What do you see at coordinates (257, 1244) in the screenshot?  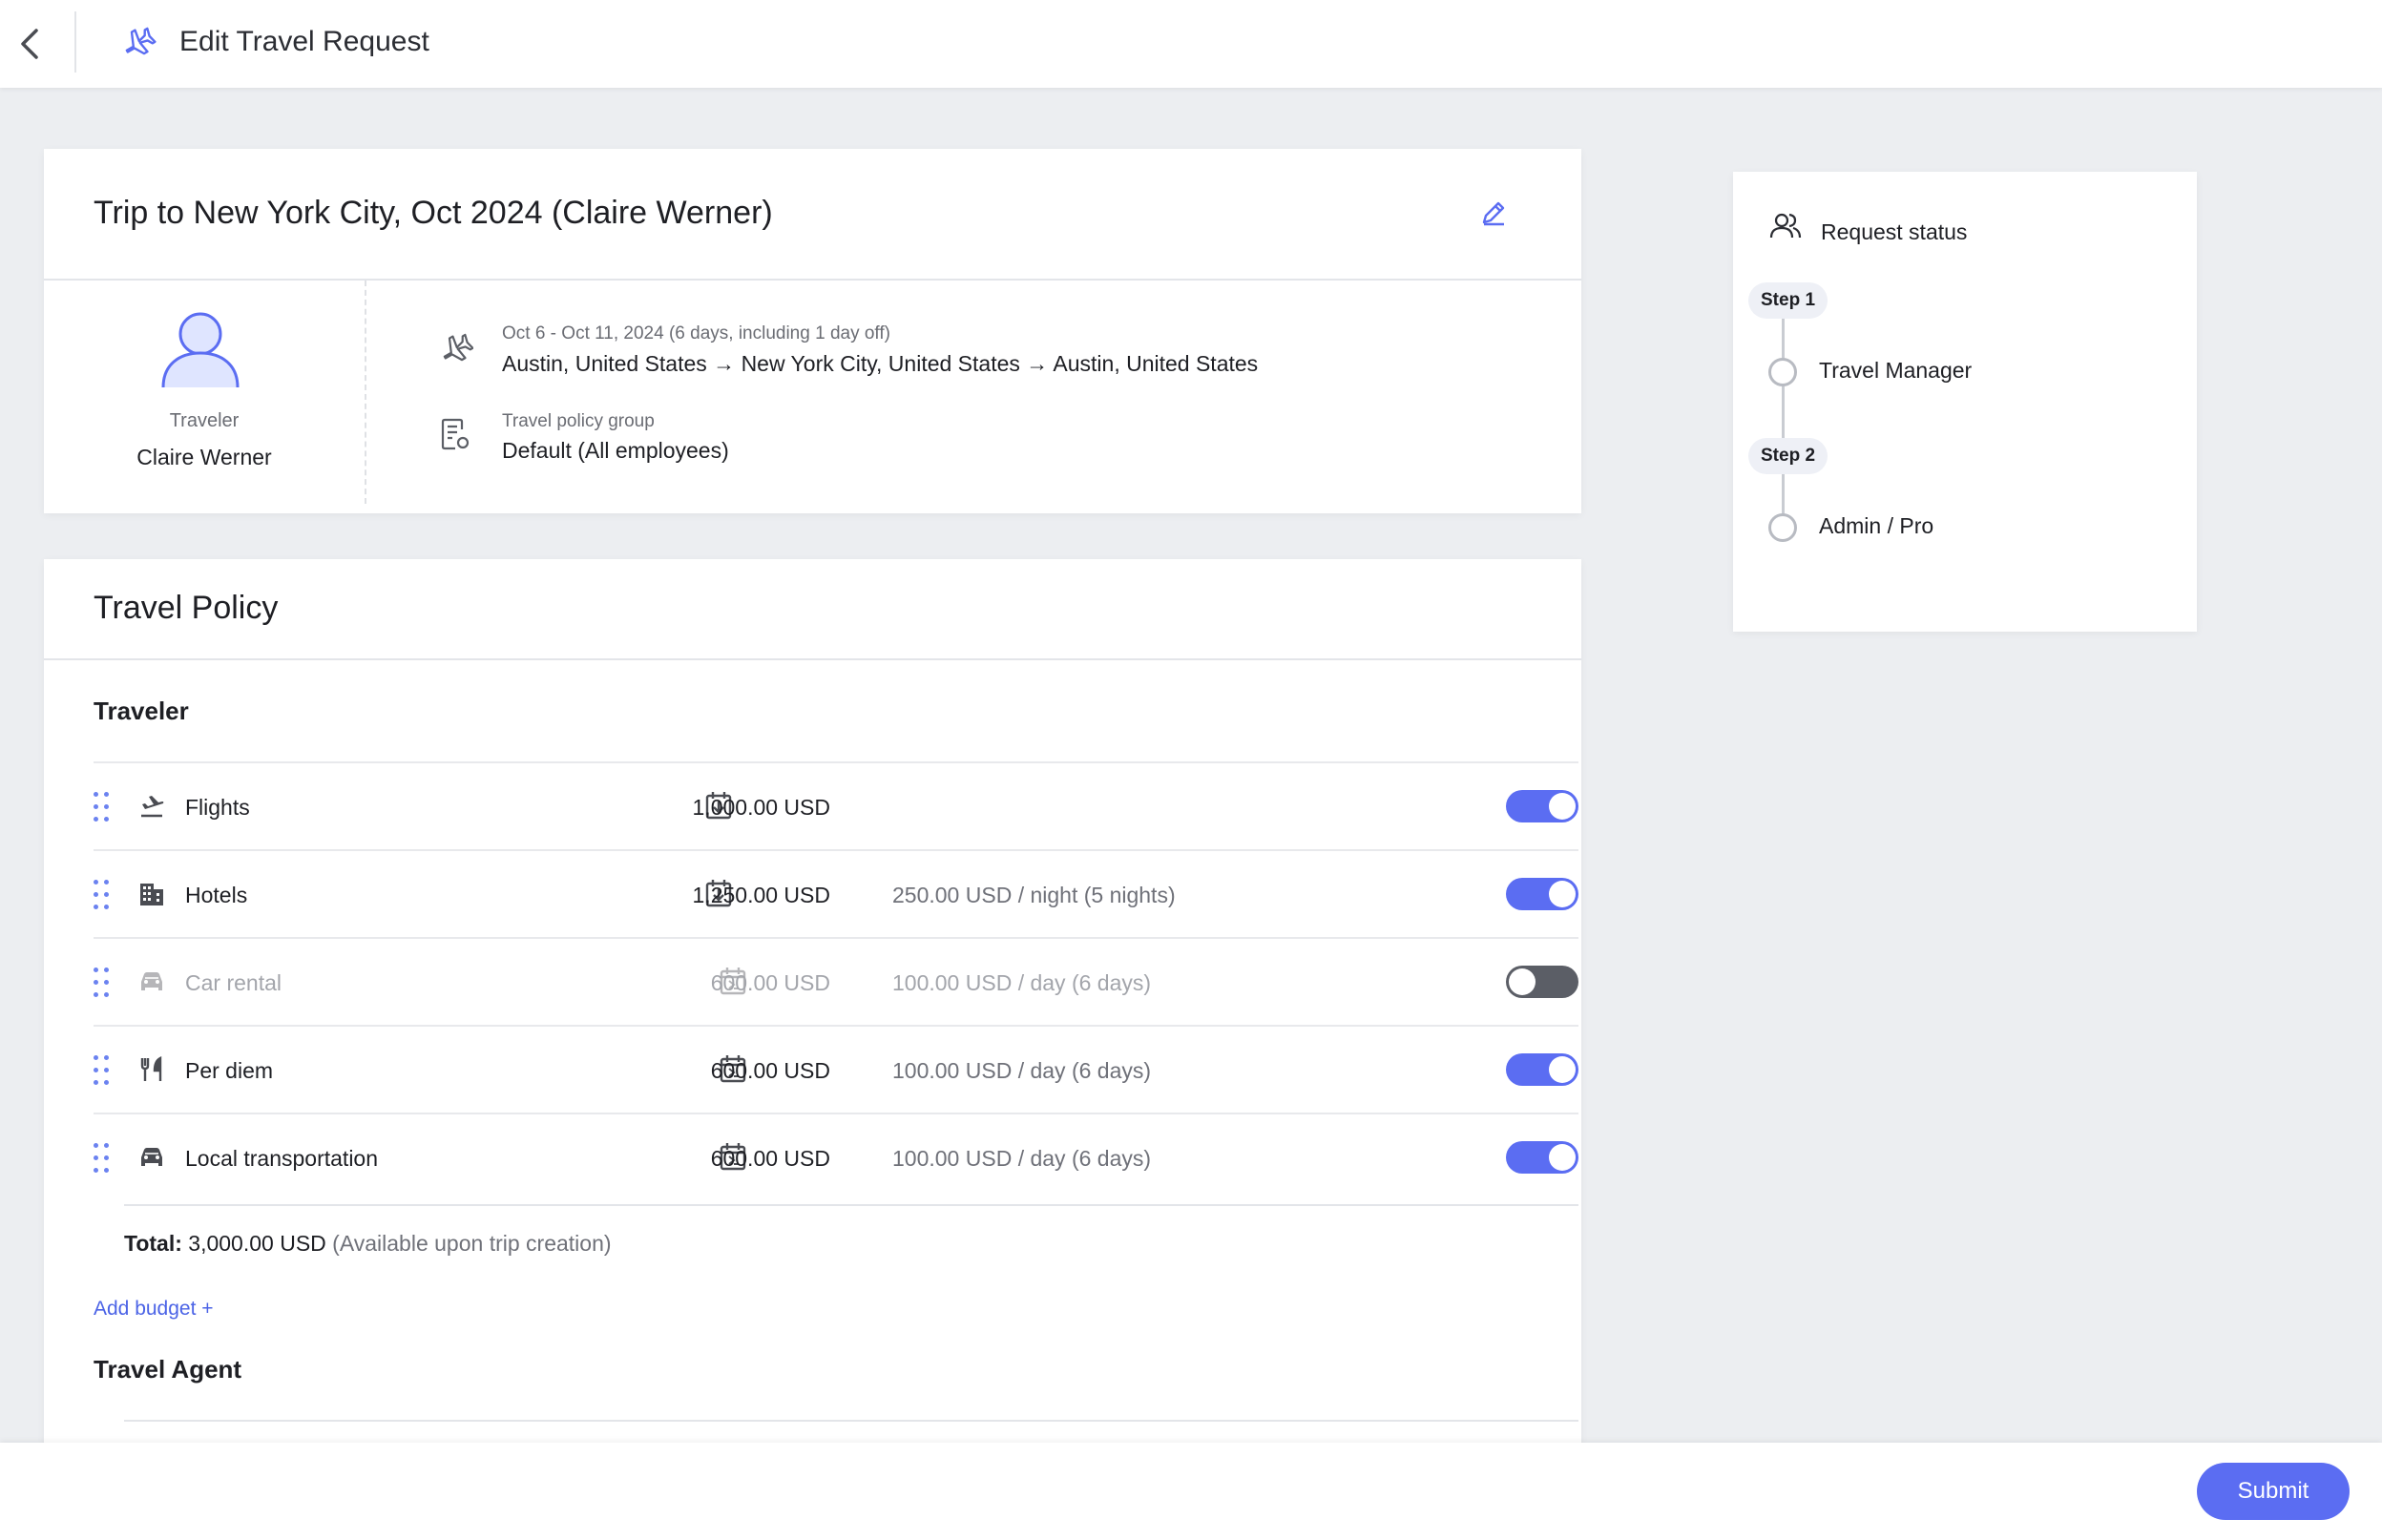 I see `total-value: 3,000.00 USD` at bounding box center [257, 1244].